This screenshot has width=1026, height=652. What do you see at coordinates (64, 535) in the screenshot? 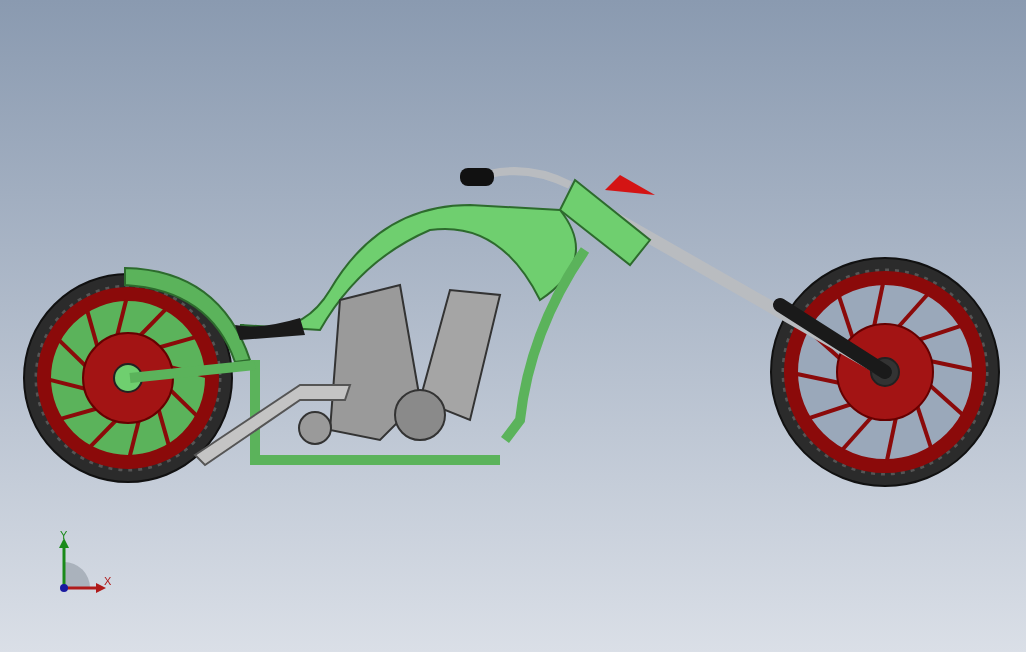
I see `y-axis-label: Y` at bounding box center [64, 535].